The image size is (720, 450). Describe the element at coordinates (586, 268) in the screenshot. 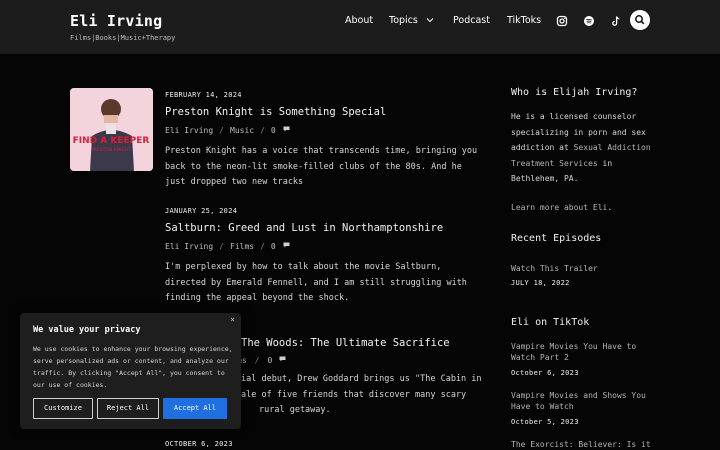

I see `episode-link: Watch This Trailer` at that location.